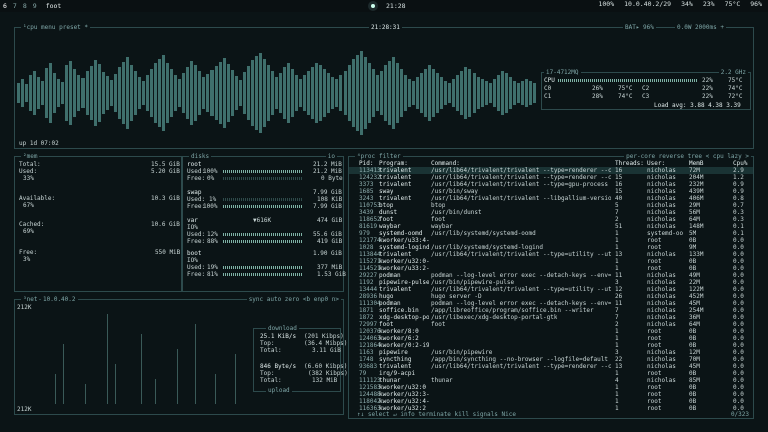 The height and width of the screenshot is (432, 768). Describe the element at coordinates (551, 345) in the screenshot. I see `process-row: 121864kworker/0:2-i915 1 root 0B 0.0` at that location.